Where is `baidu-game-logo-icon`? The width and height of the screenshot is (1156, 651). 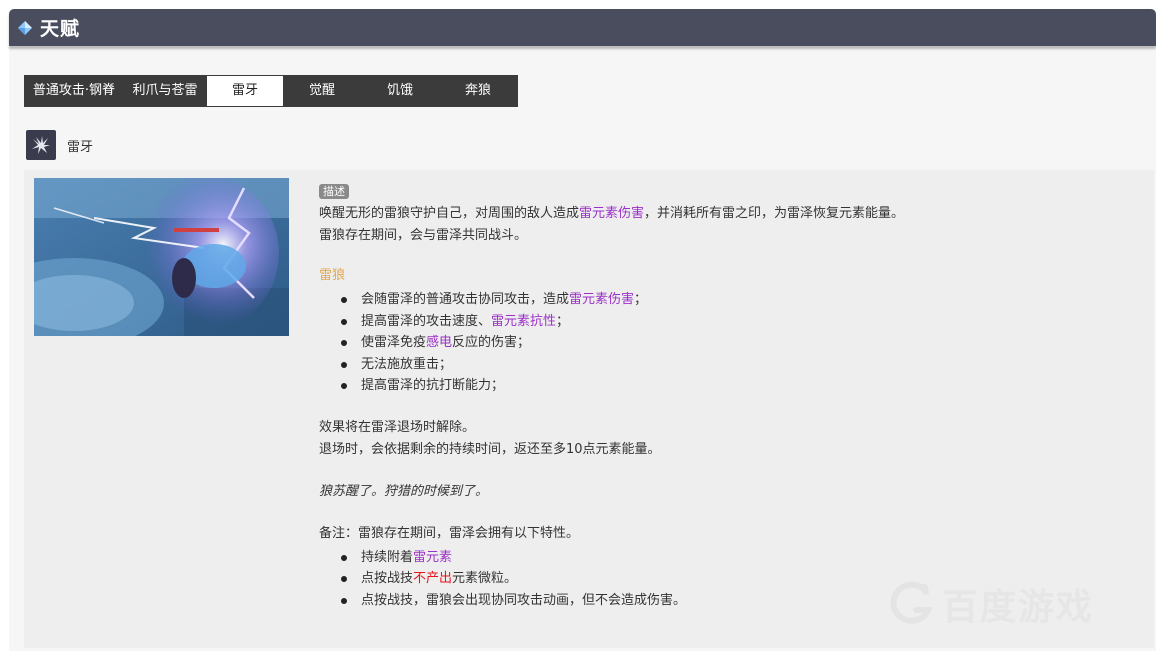 baidu-game-logo-icon is located at coordinates (911, 602).